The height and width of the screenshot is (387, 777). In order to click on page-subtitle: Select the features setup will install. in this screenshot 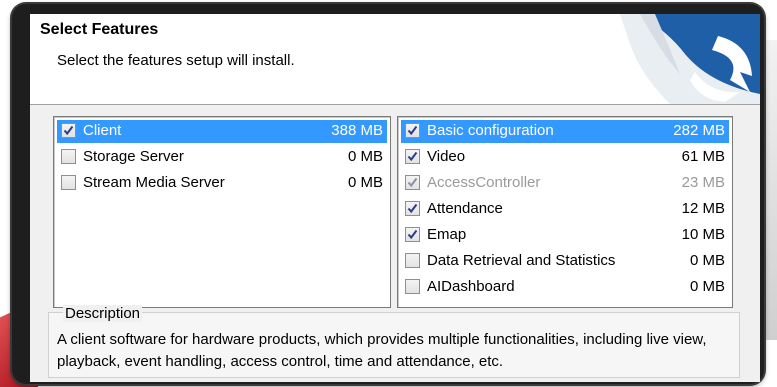, I will do `click(176, 60)`.